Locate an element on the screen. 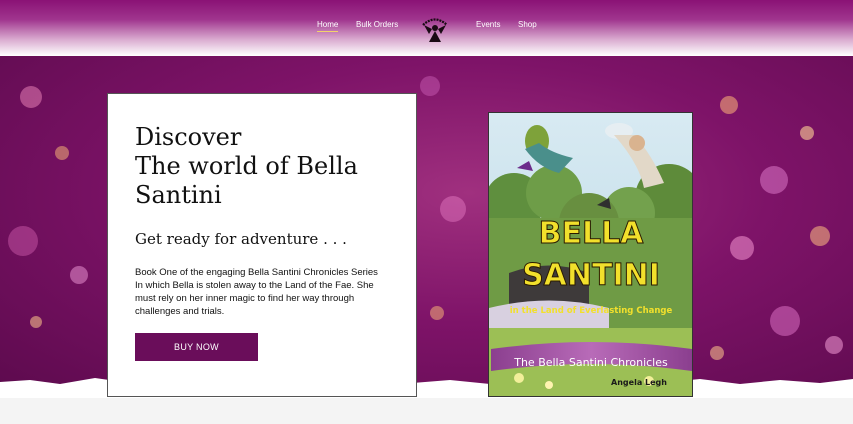  page-bottom-band is located at coordinates (426, 411).